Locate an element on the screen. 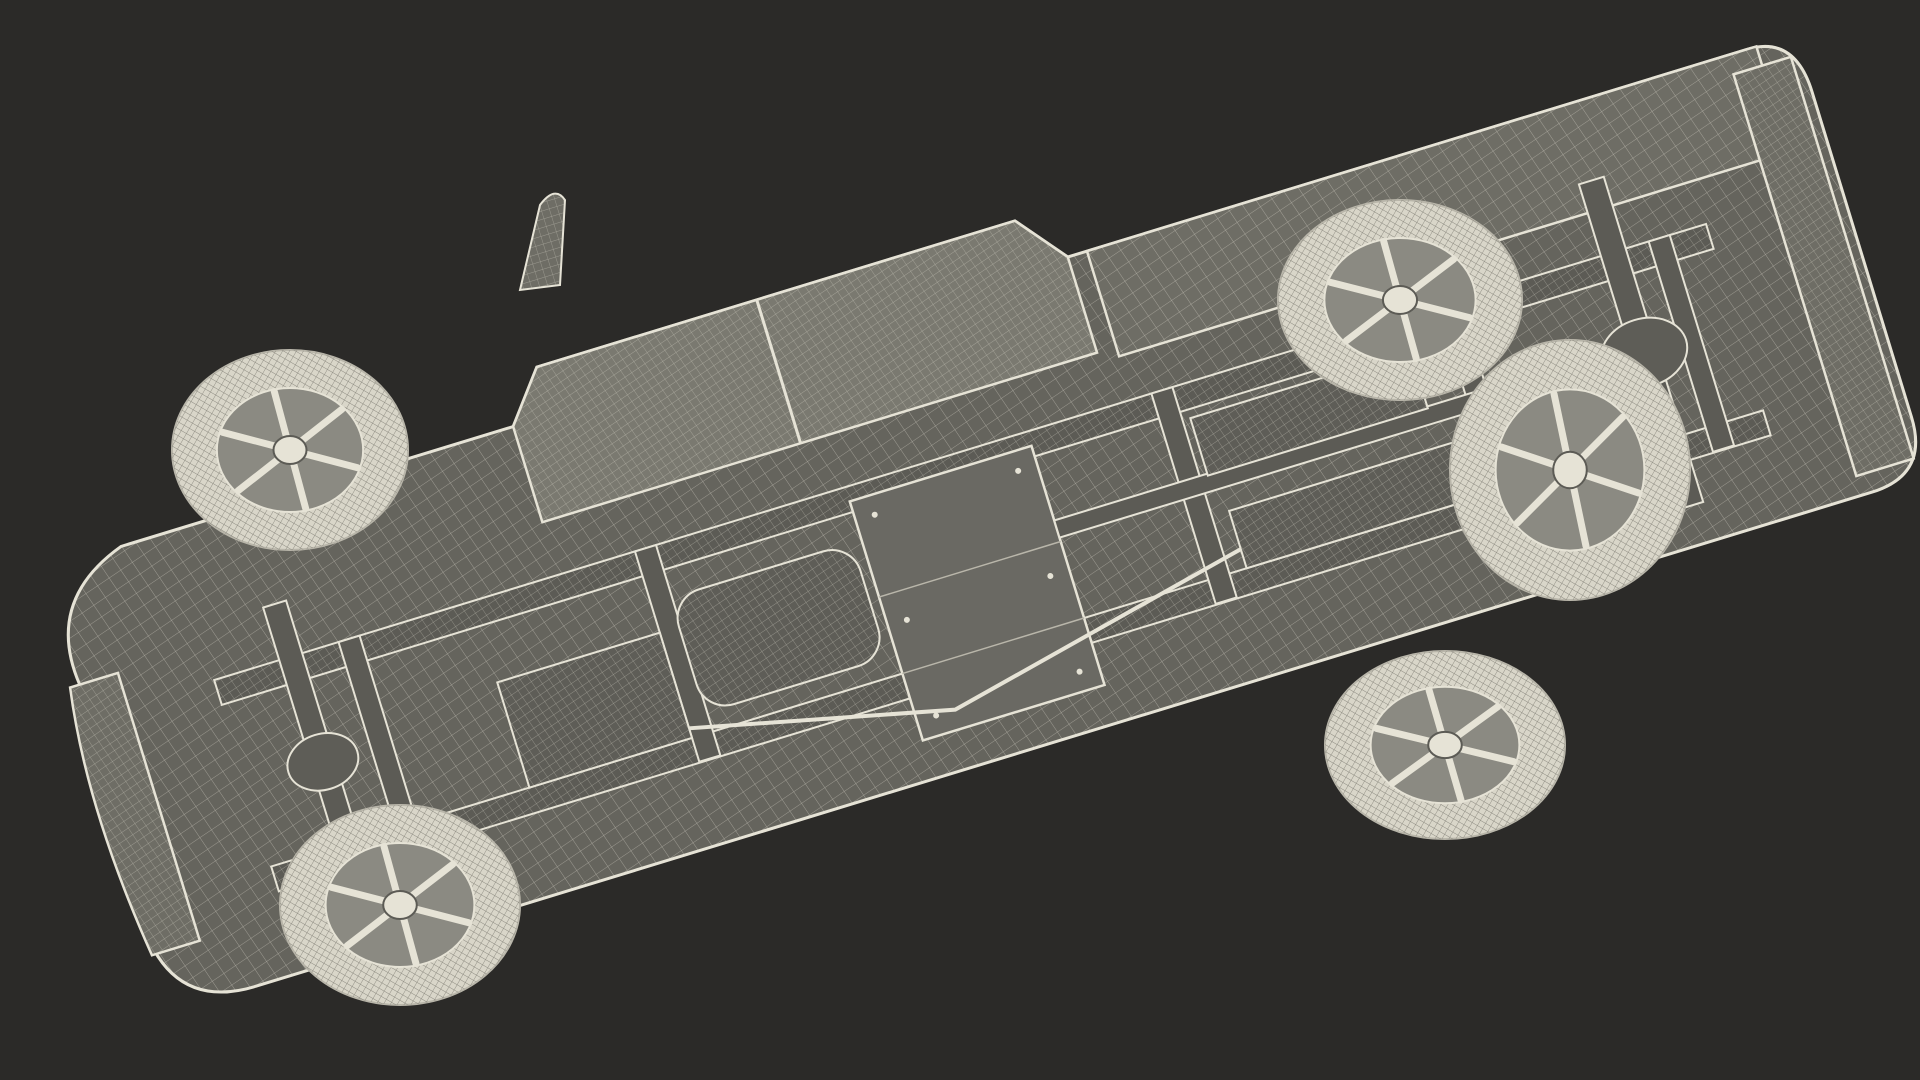 This screenshot has width=1920, height=1080. wheel-rear-left is located at coordinates (1400, 300).